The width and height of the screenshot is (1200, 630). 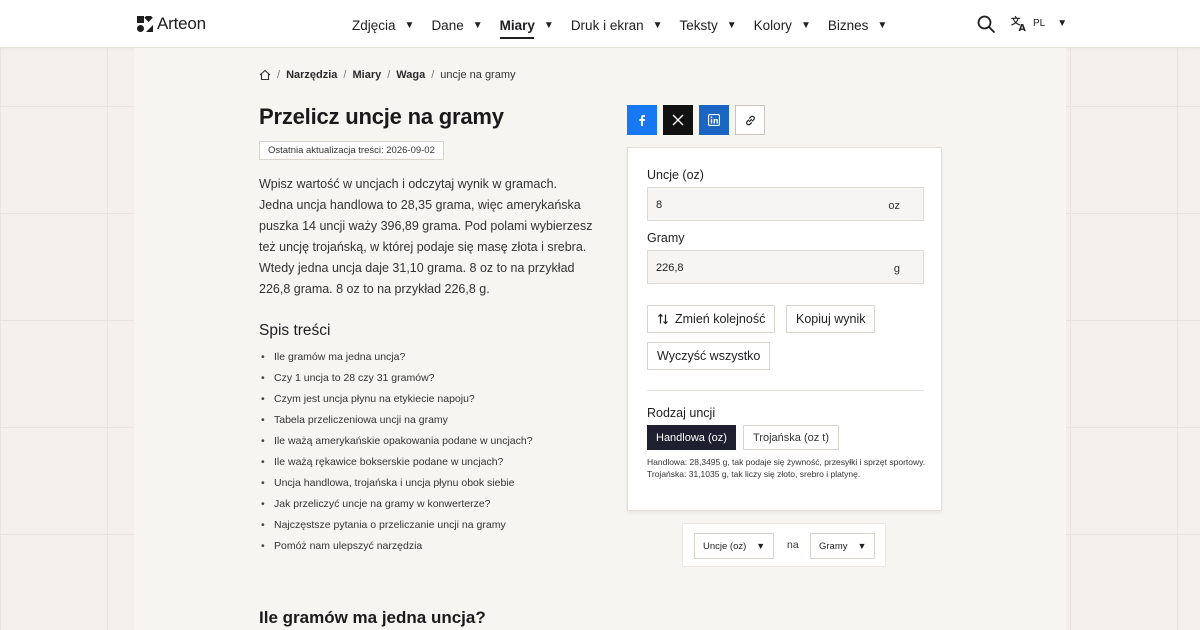 What do you see at coordinates (675, 175) in the screenshot?
I see `input-label: Uncje (oz)` at bounding box center [675, 175].